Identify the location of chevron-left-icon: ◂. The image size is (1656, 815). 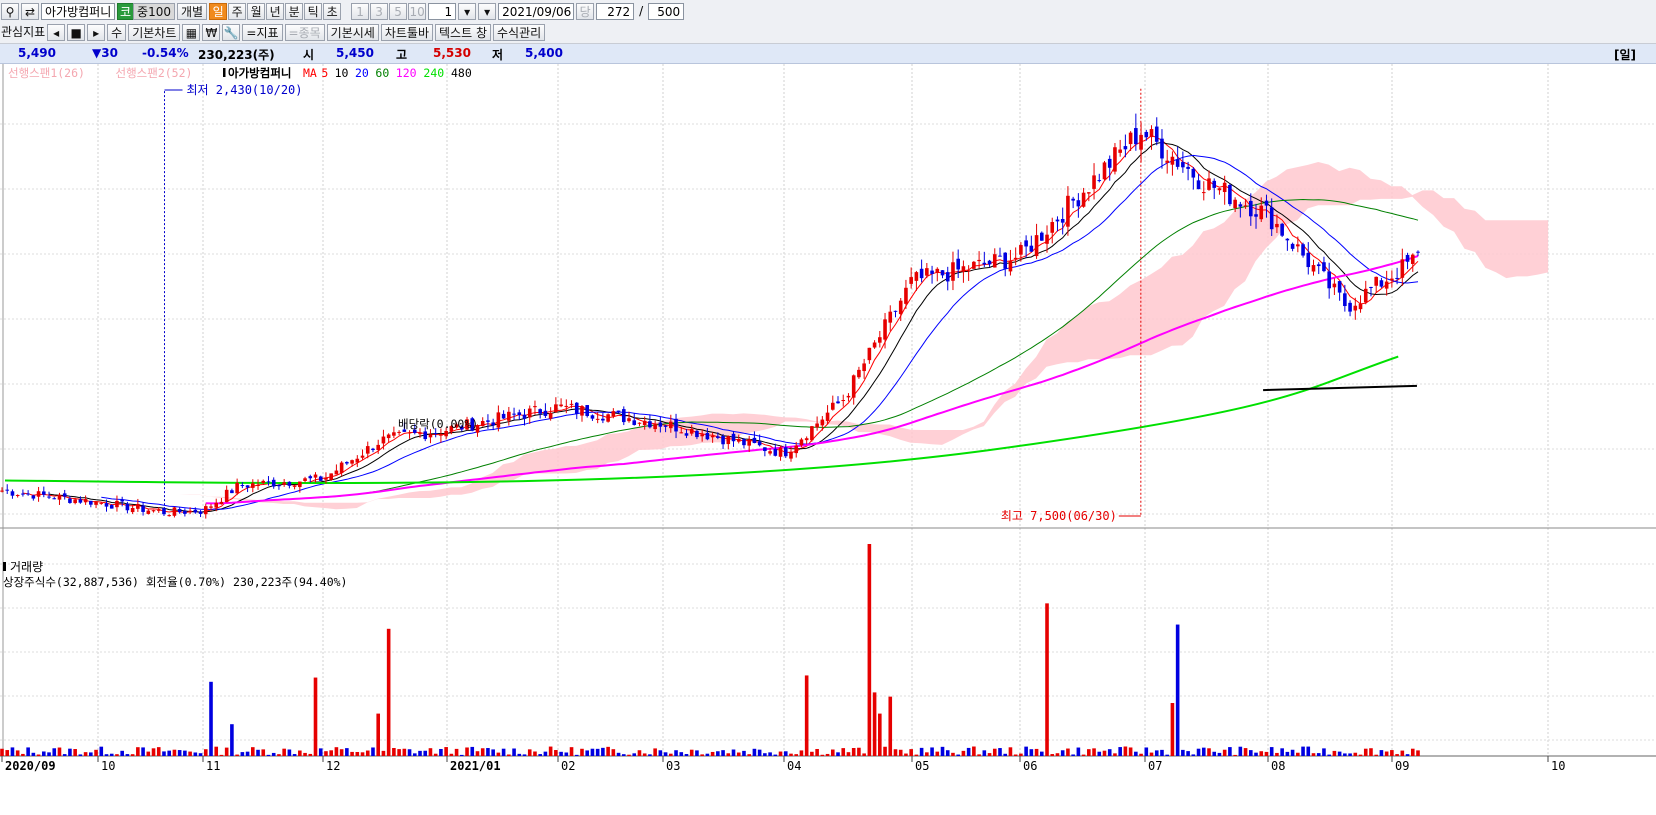
(56, 32).